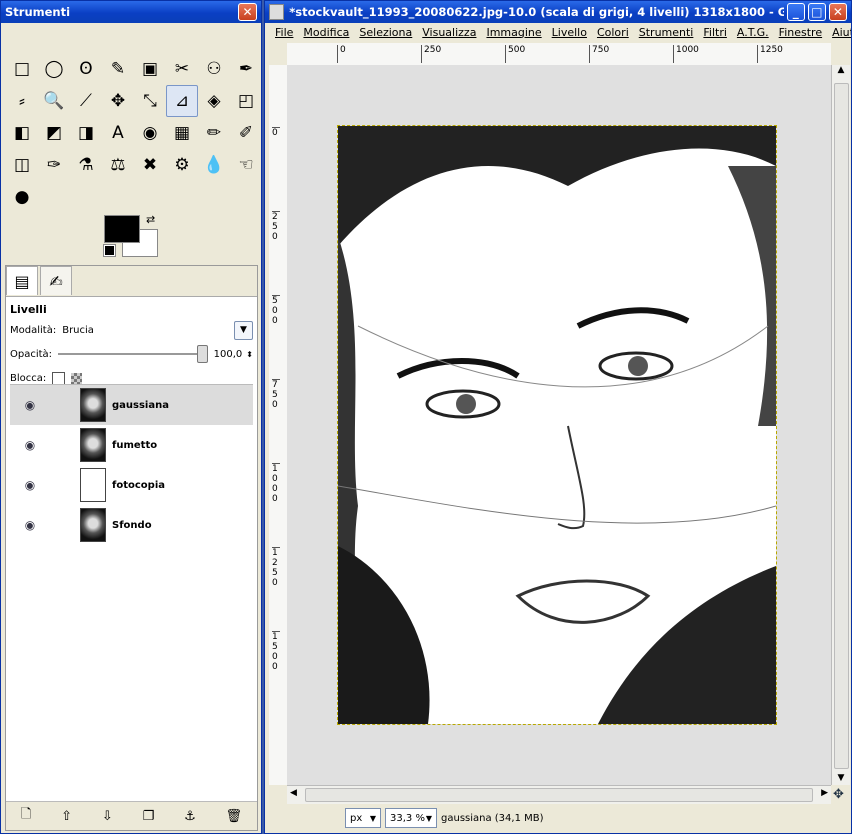 Image resolution: width=852 pixels, height=834 pixels. I want to click on tool-16-icon: ◧, so click(22, 133).